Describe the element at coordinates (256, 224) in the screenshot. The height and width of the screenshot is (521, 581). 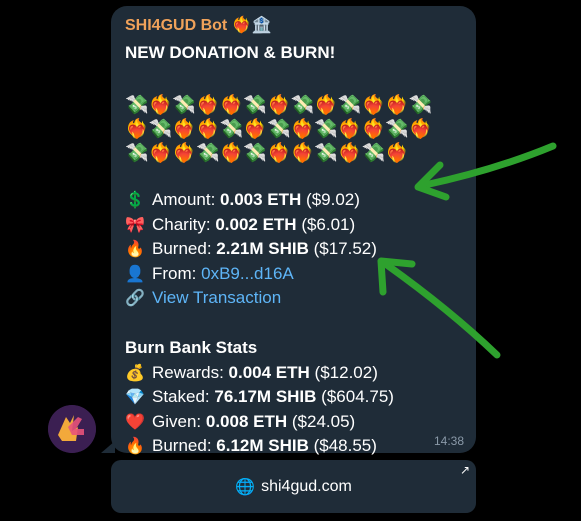
I see `charity-value: 0.002 ETH` at that location.